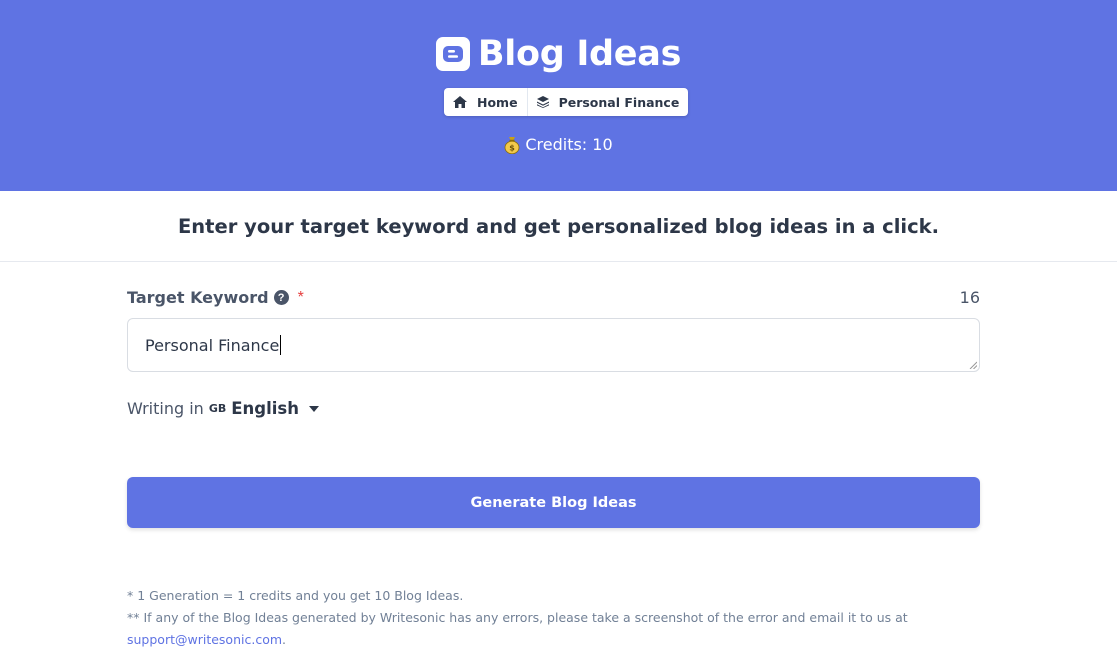 The width and height of the screenshot is (1117, 657). What do you see at coordinates (579, 54) in the screenshot?
I see `page-title: Blog Ideas` at bounding box center [579, 54].